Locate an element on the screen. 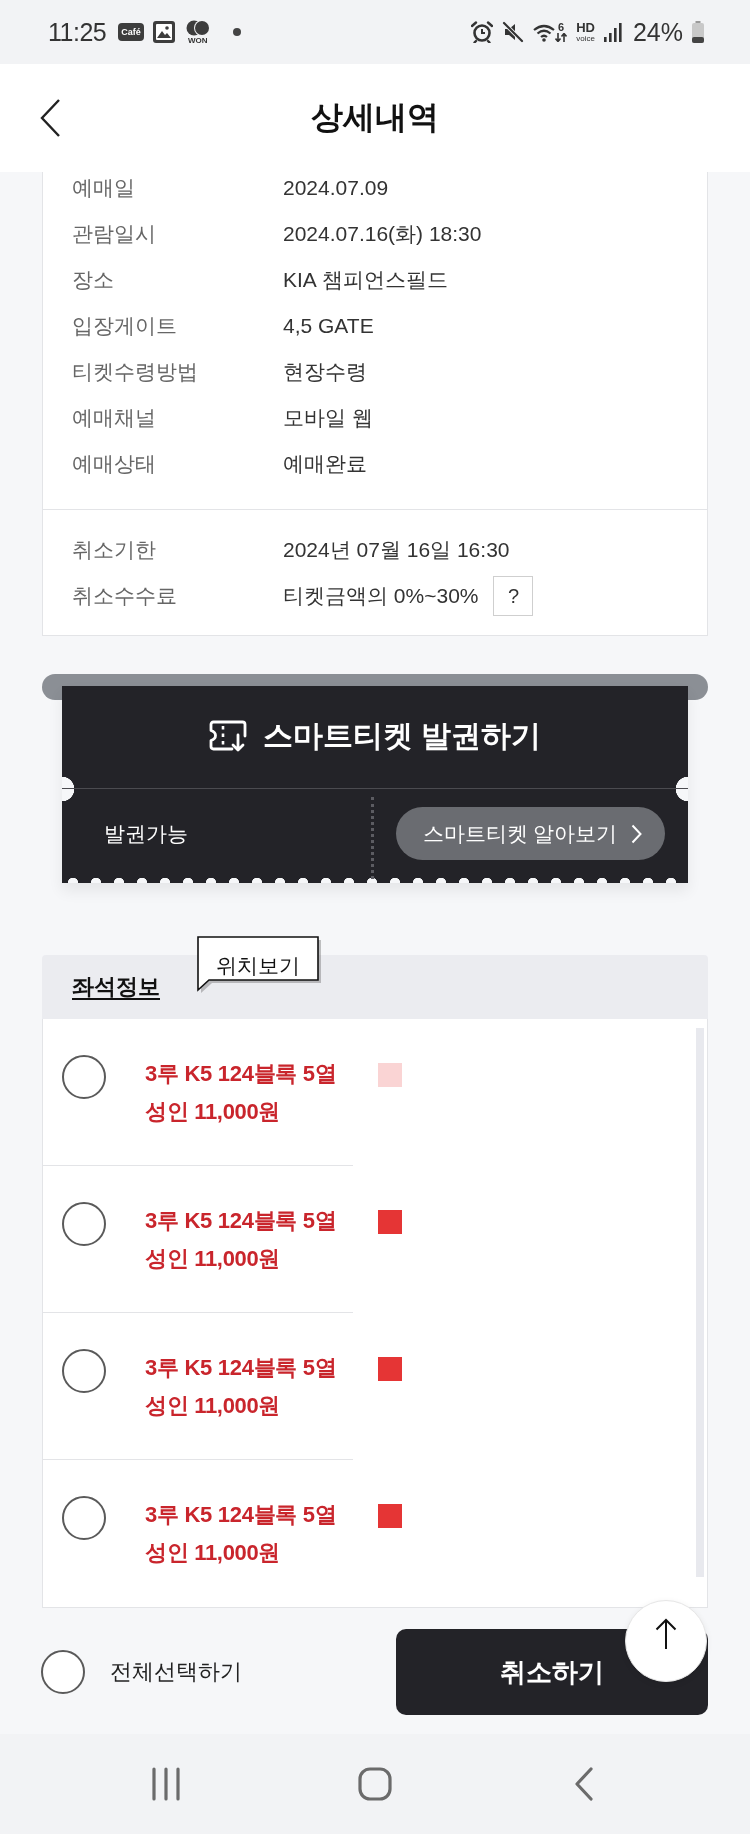 The width and height of the screenshot is (750, 1834). status-time: 11:25 is located at coordinates (77, 32).